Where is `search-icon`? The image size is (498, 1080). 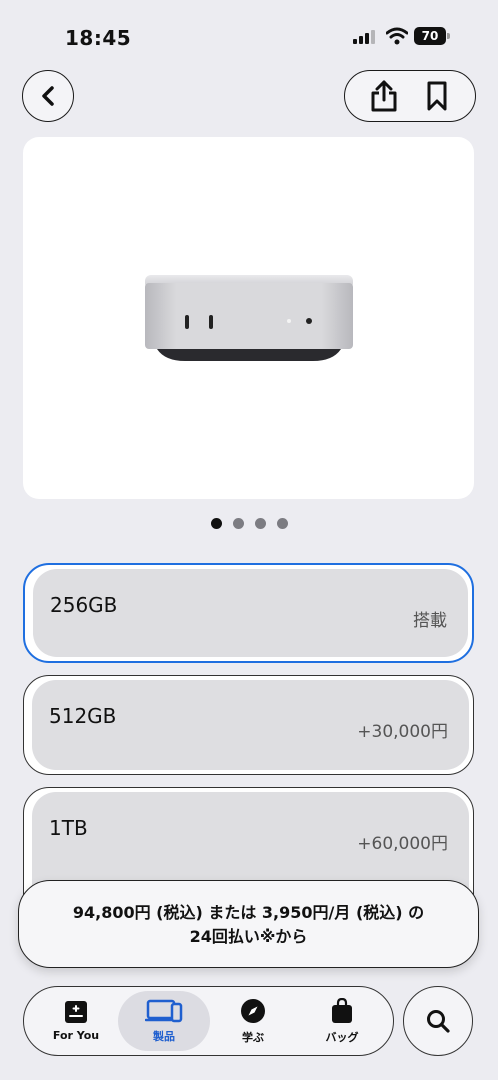 search-icon is located at coordinates (438, 1021).